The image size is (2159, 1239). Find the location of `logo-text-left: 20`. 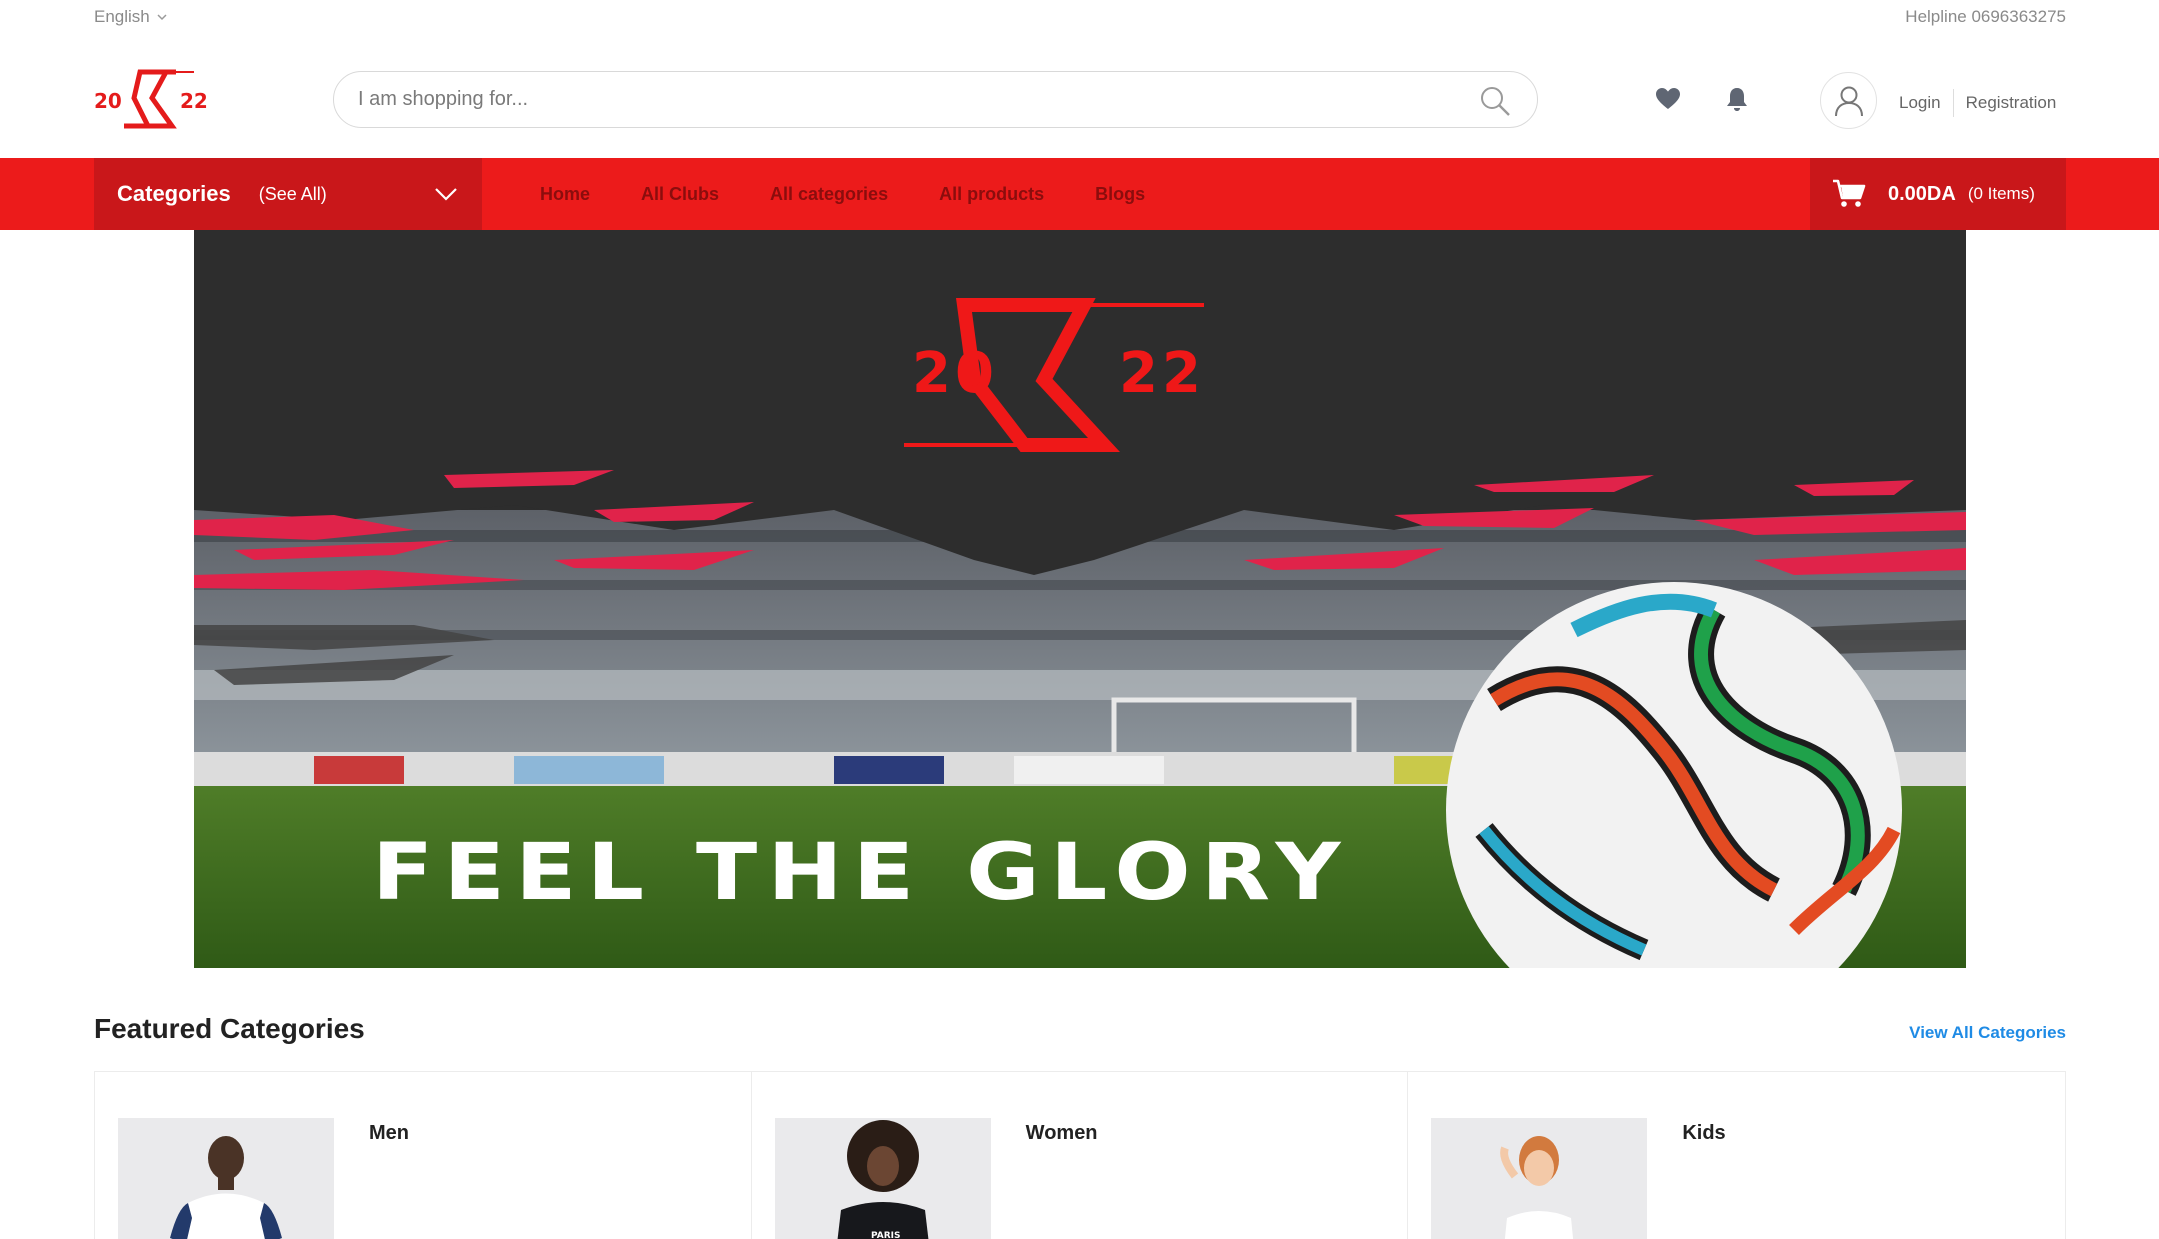

logo-text-left: 20 is located at coordinates (108, 101).